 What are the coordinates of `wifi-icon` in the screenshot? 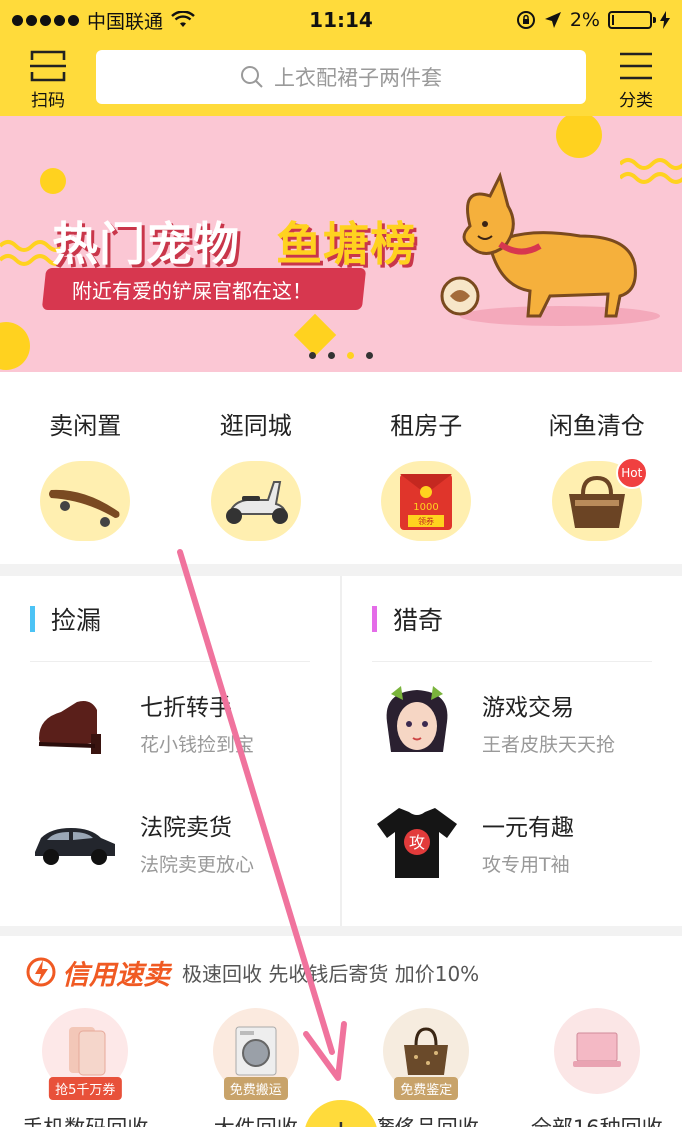 It's located at (183, 19).